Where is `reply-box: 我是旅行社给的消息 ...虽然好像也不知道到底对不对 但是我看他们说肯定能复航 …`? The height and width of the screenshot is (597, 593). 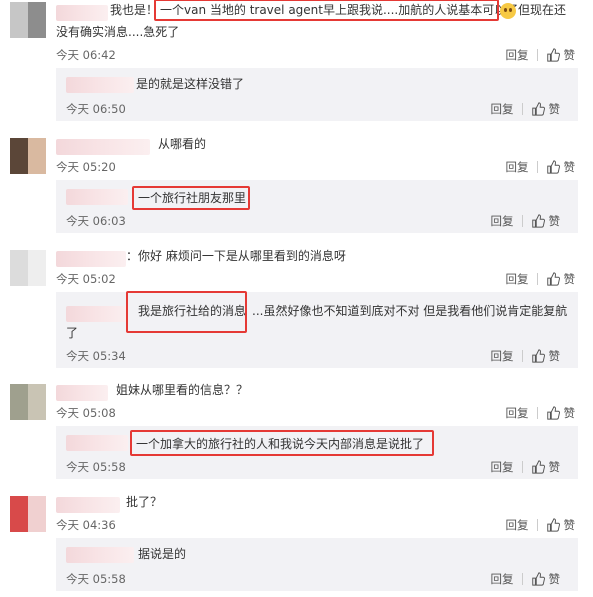 reply-box: 我是旅行社给的消息 ...虽然好像也不知道到底对不对 但是我看他们说肯定能复航 … is located at coordinates (317, 329).